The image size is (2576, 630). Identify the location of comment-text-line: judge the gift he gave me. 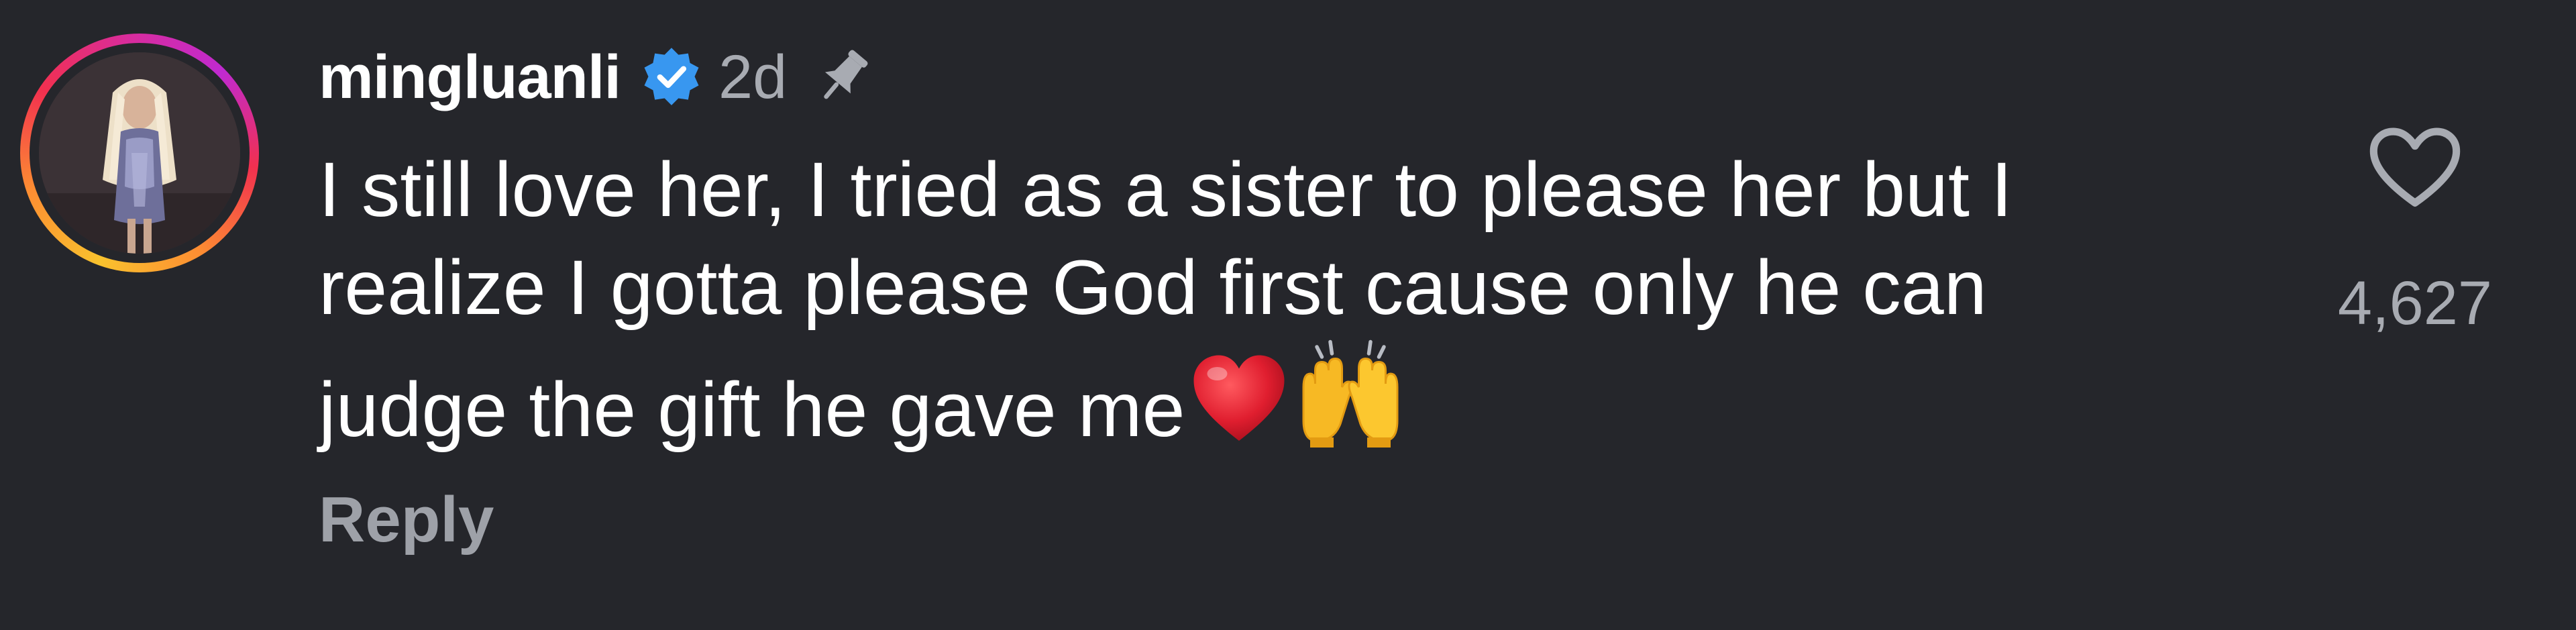
(752, 410).